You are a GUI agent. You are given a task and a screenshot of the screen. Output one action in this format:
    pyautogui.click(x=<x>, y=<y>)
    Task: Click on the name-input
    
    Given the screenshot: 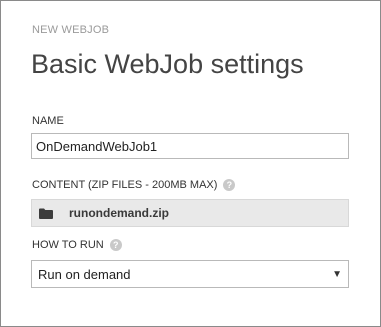 What is the action you would take?
    pyautogui.click(x=190, y=146)
    